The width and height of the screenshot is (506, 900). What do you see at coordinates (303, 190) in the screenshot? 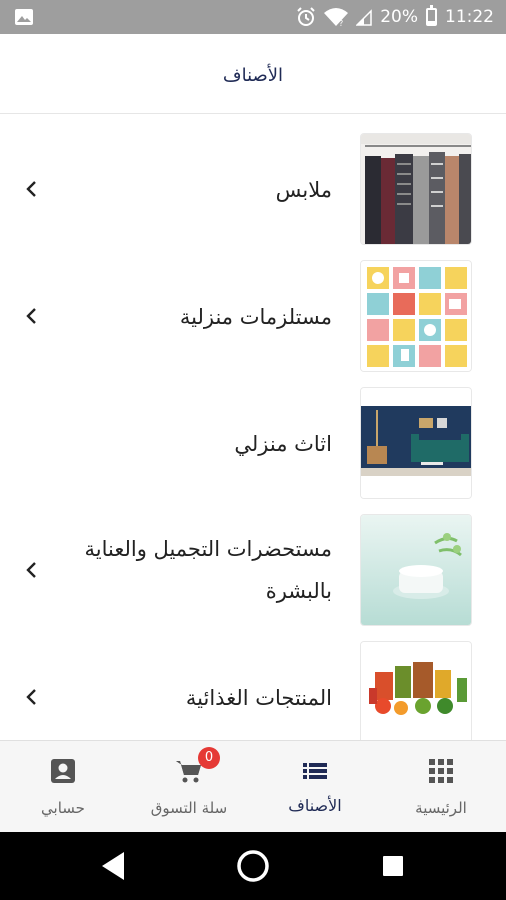
I see `category-label: ملابس` at bounding box center [303, 190].